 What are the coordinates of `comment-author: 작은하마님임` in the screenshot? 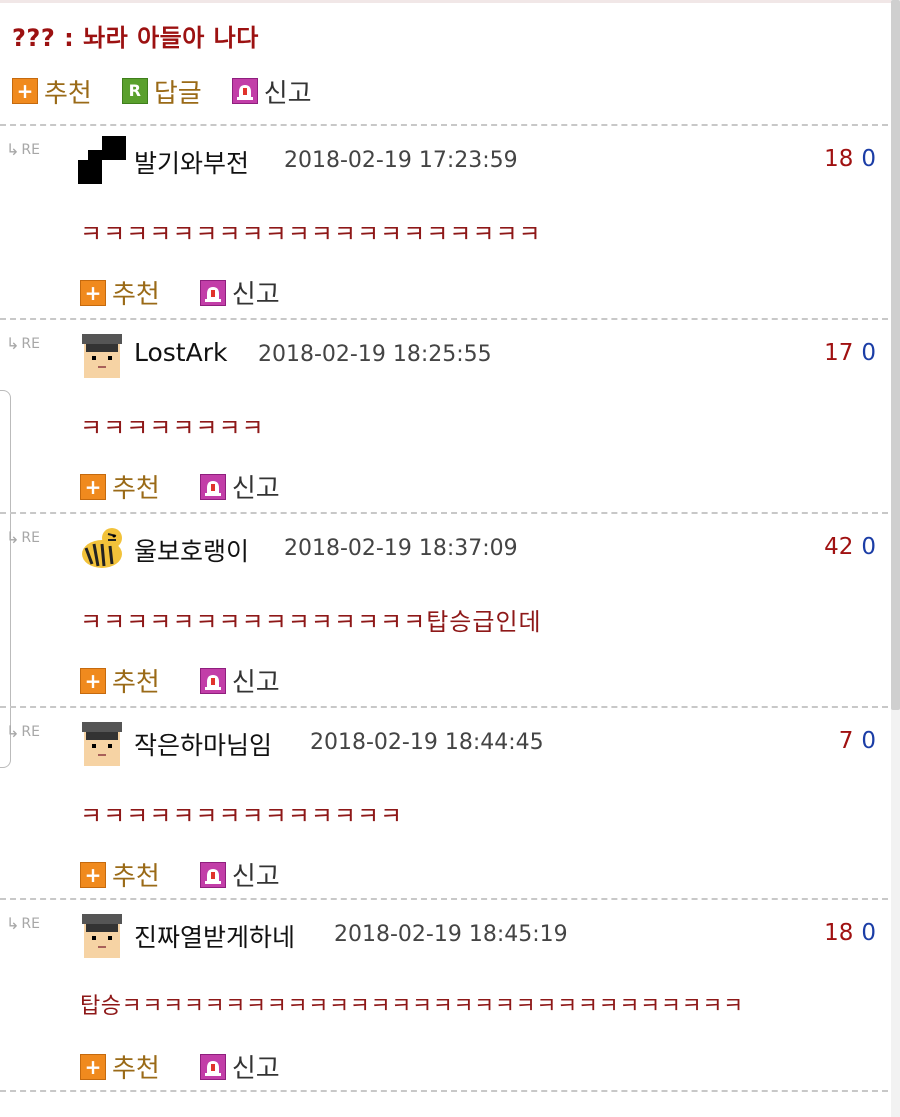 It's located at (203, 744).